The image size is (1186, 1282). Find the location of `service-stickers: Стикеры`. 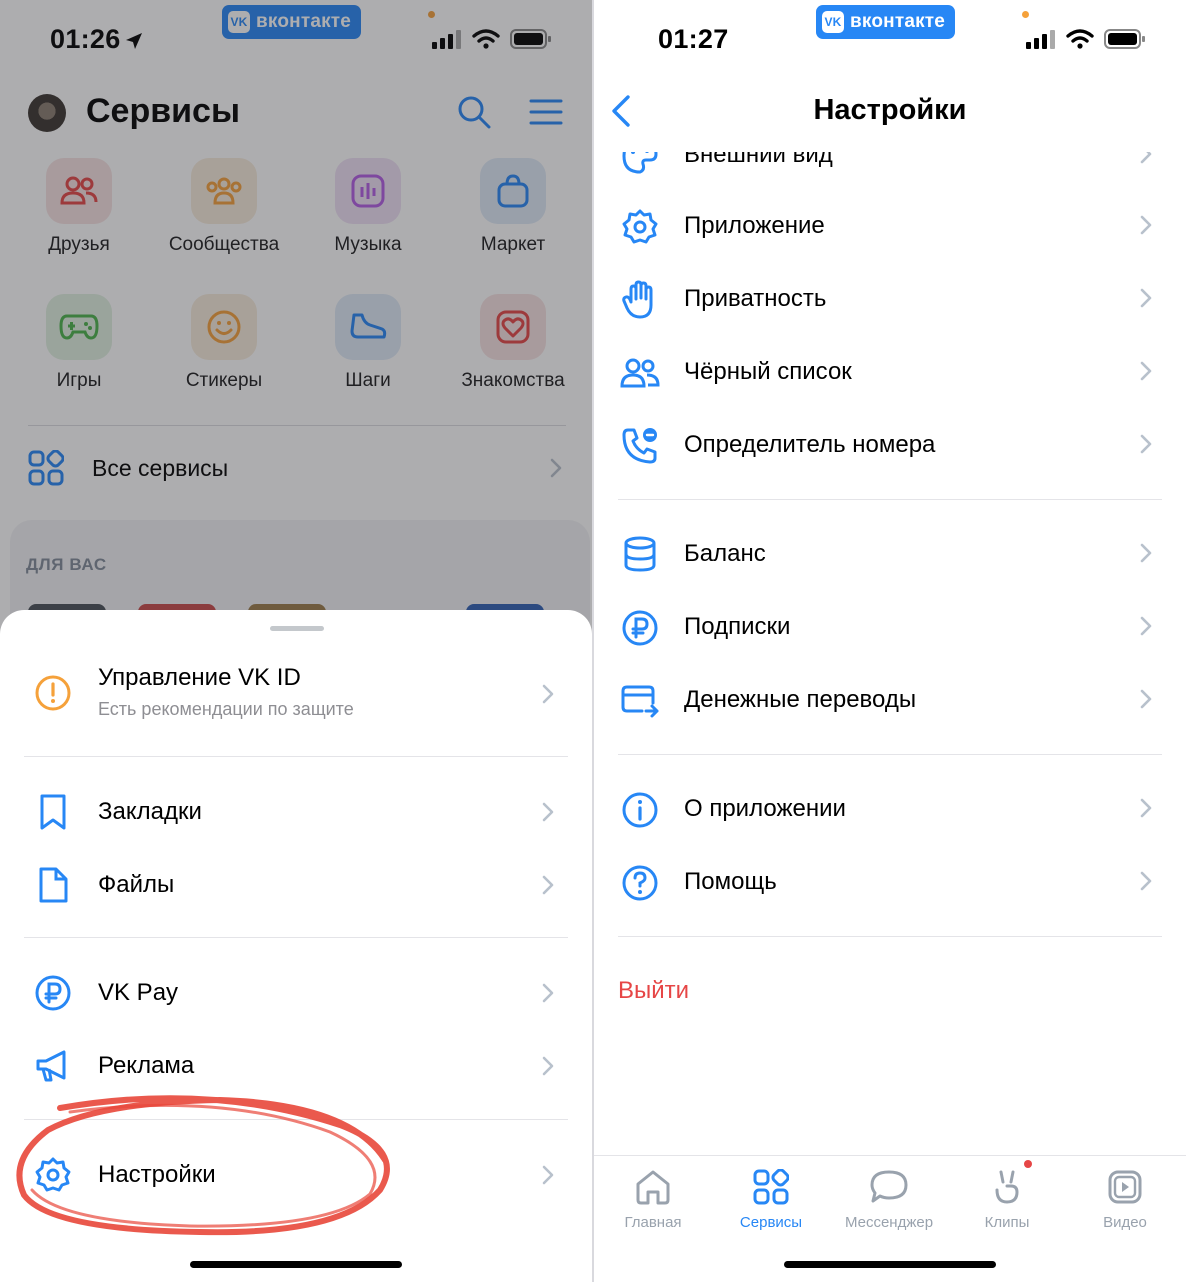

service-stickers: Стикеры is located at coordinates (224, 343).